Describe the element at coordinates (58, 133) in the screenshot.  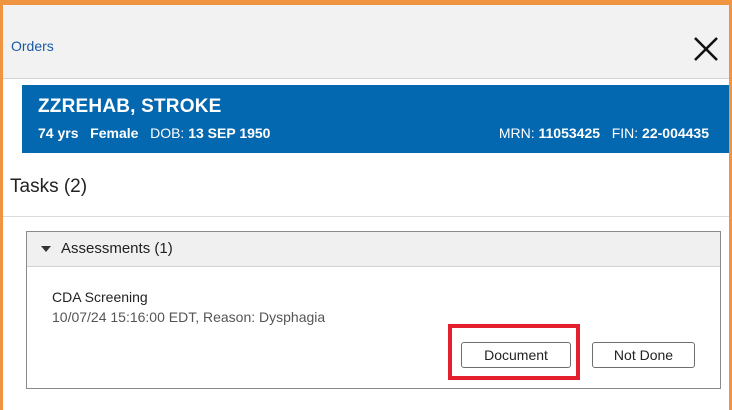
I see `patient-age: 74 yrs` at that location.